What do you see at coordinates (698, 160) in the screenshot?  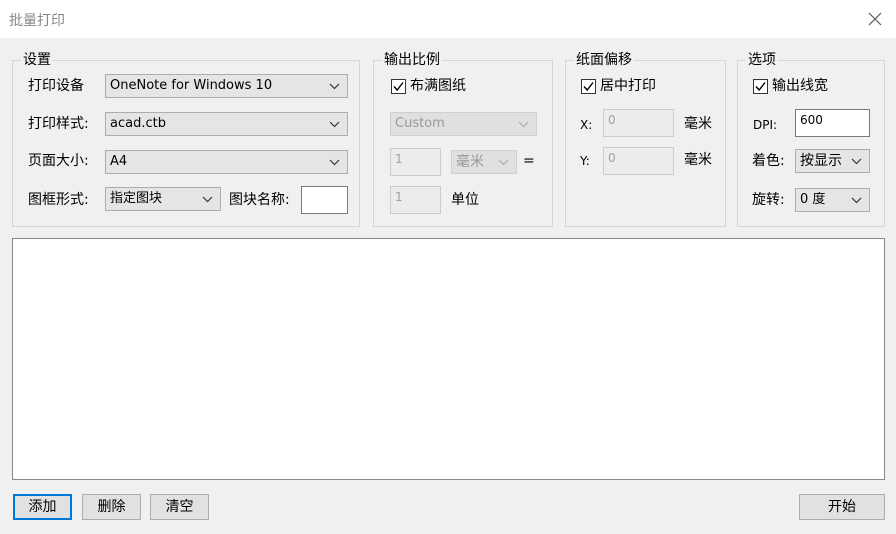 I see `offset-y-unit: 毫米` at bounding box center [698, 160].